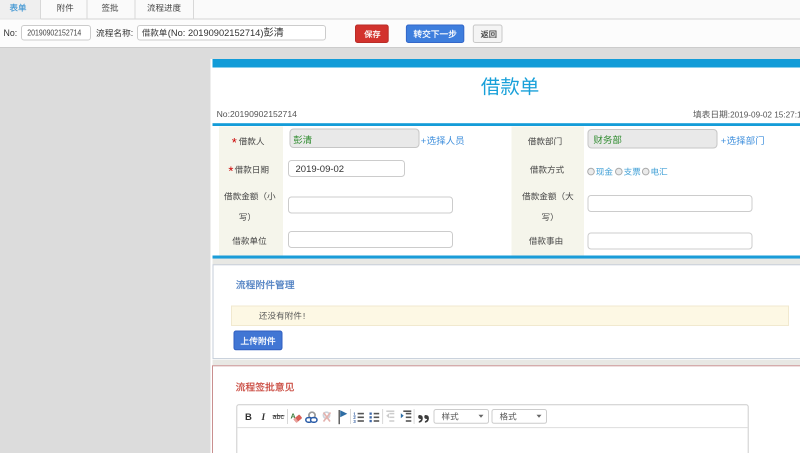 Image resolution: width=800 pixels, height=453 pixels. What do you see at coordinates (248, 417) in the screenshot?
I see `svg-text: B` at bounding box center [248, 417].